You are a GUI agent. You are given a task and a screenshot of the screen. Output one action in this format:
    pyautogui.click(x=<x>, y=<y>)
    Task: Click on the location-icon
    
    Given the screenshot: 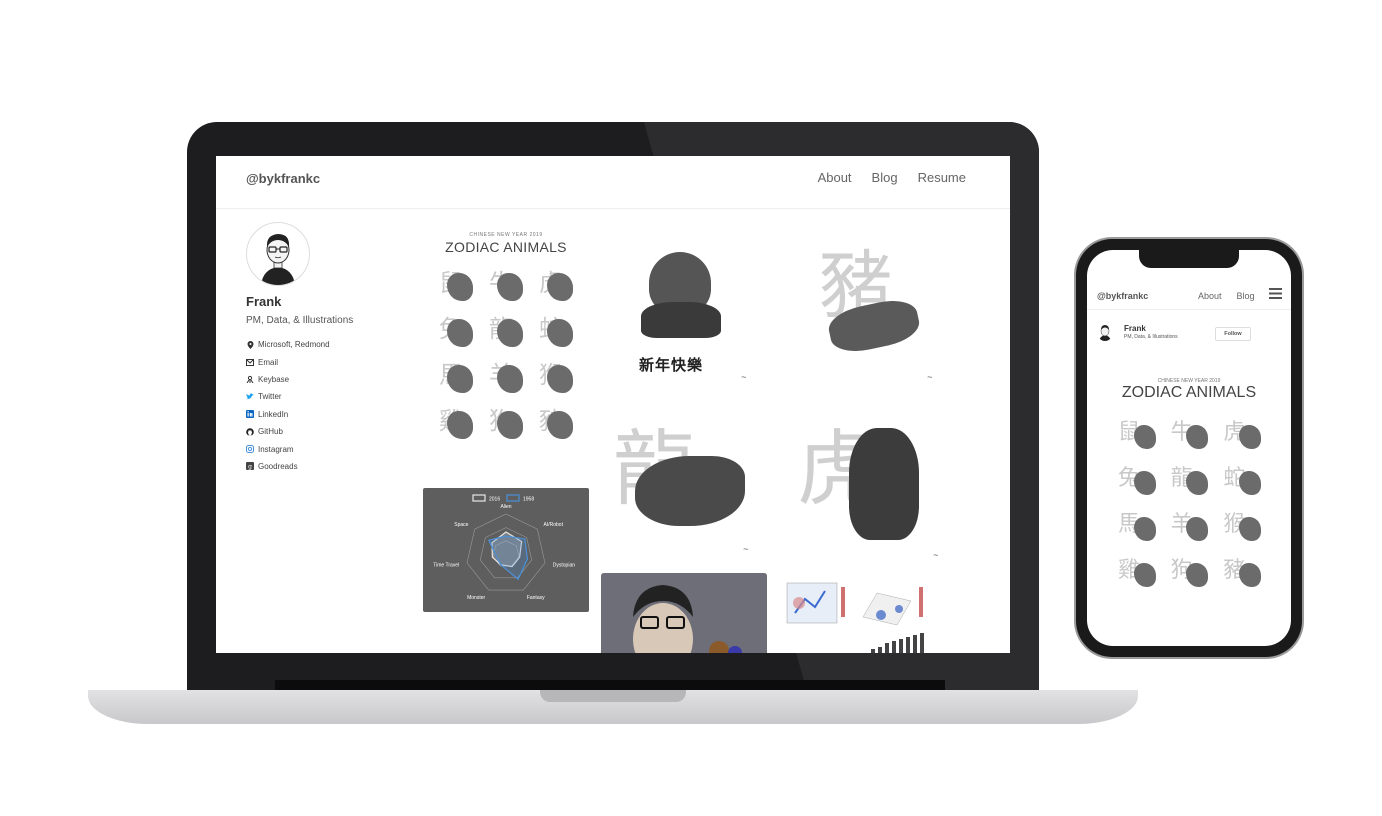 What is the action you would take?
    pyautogui.click(x=250, y=344)
    